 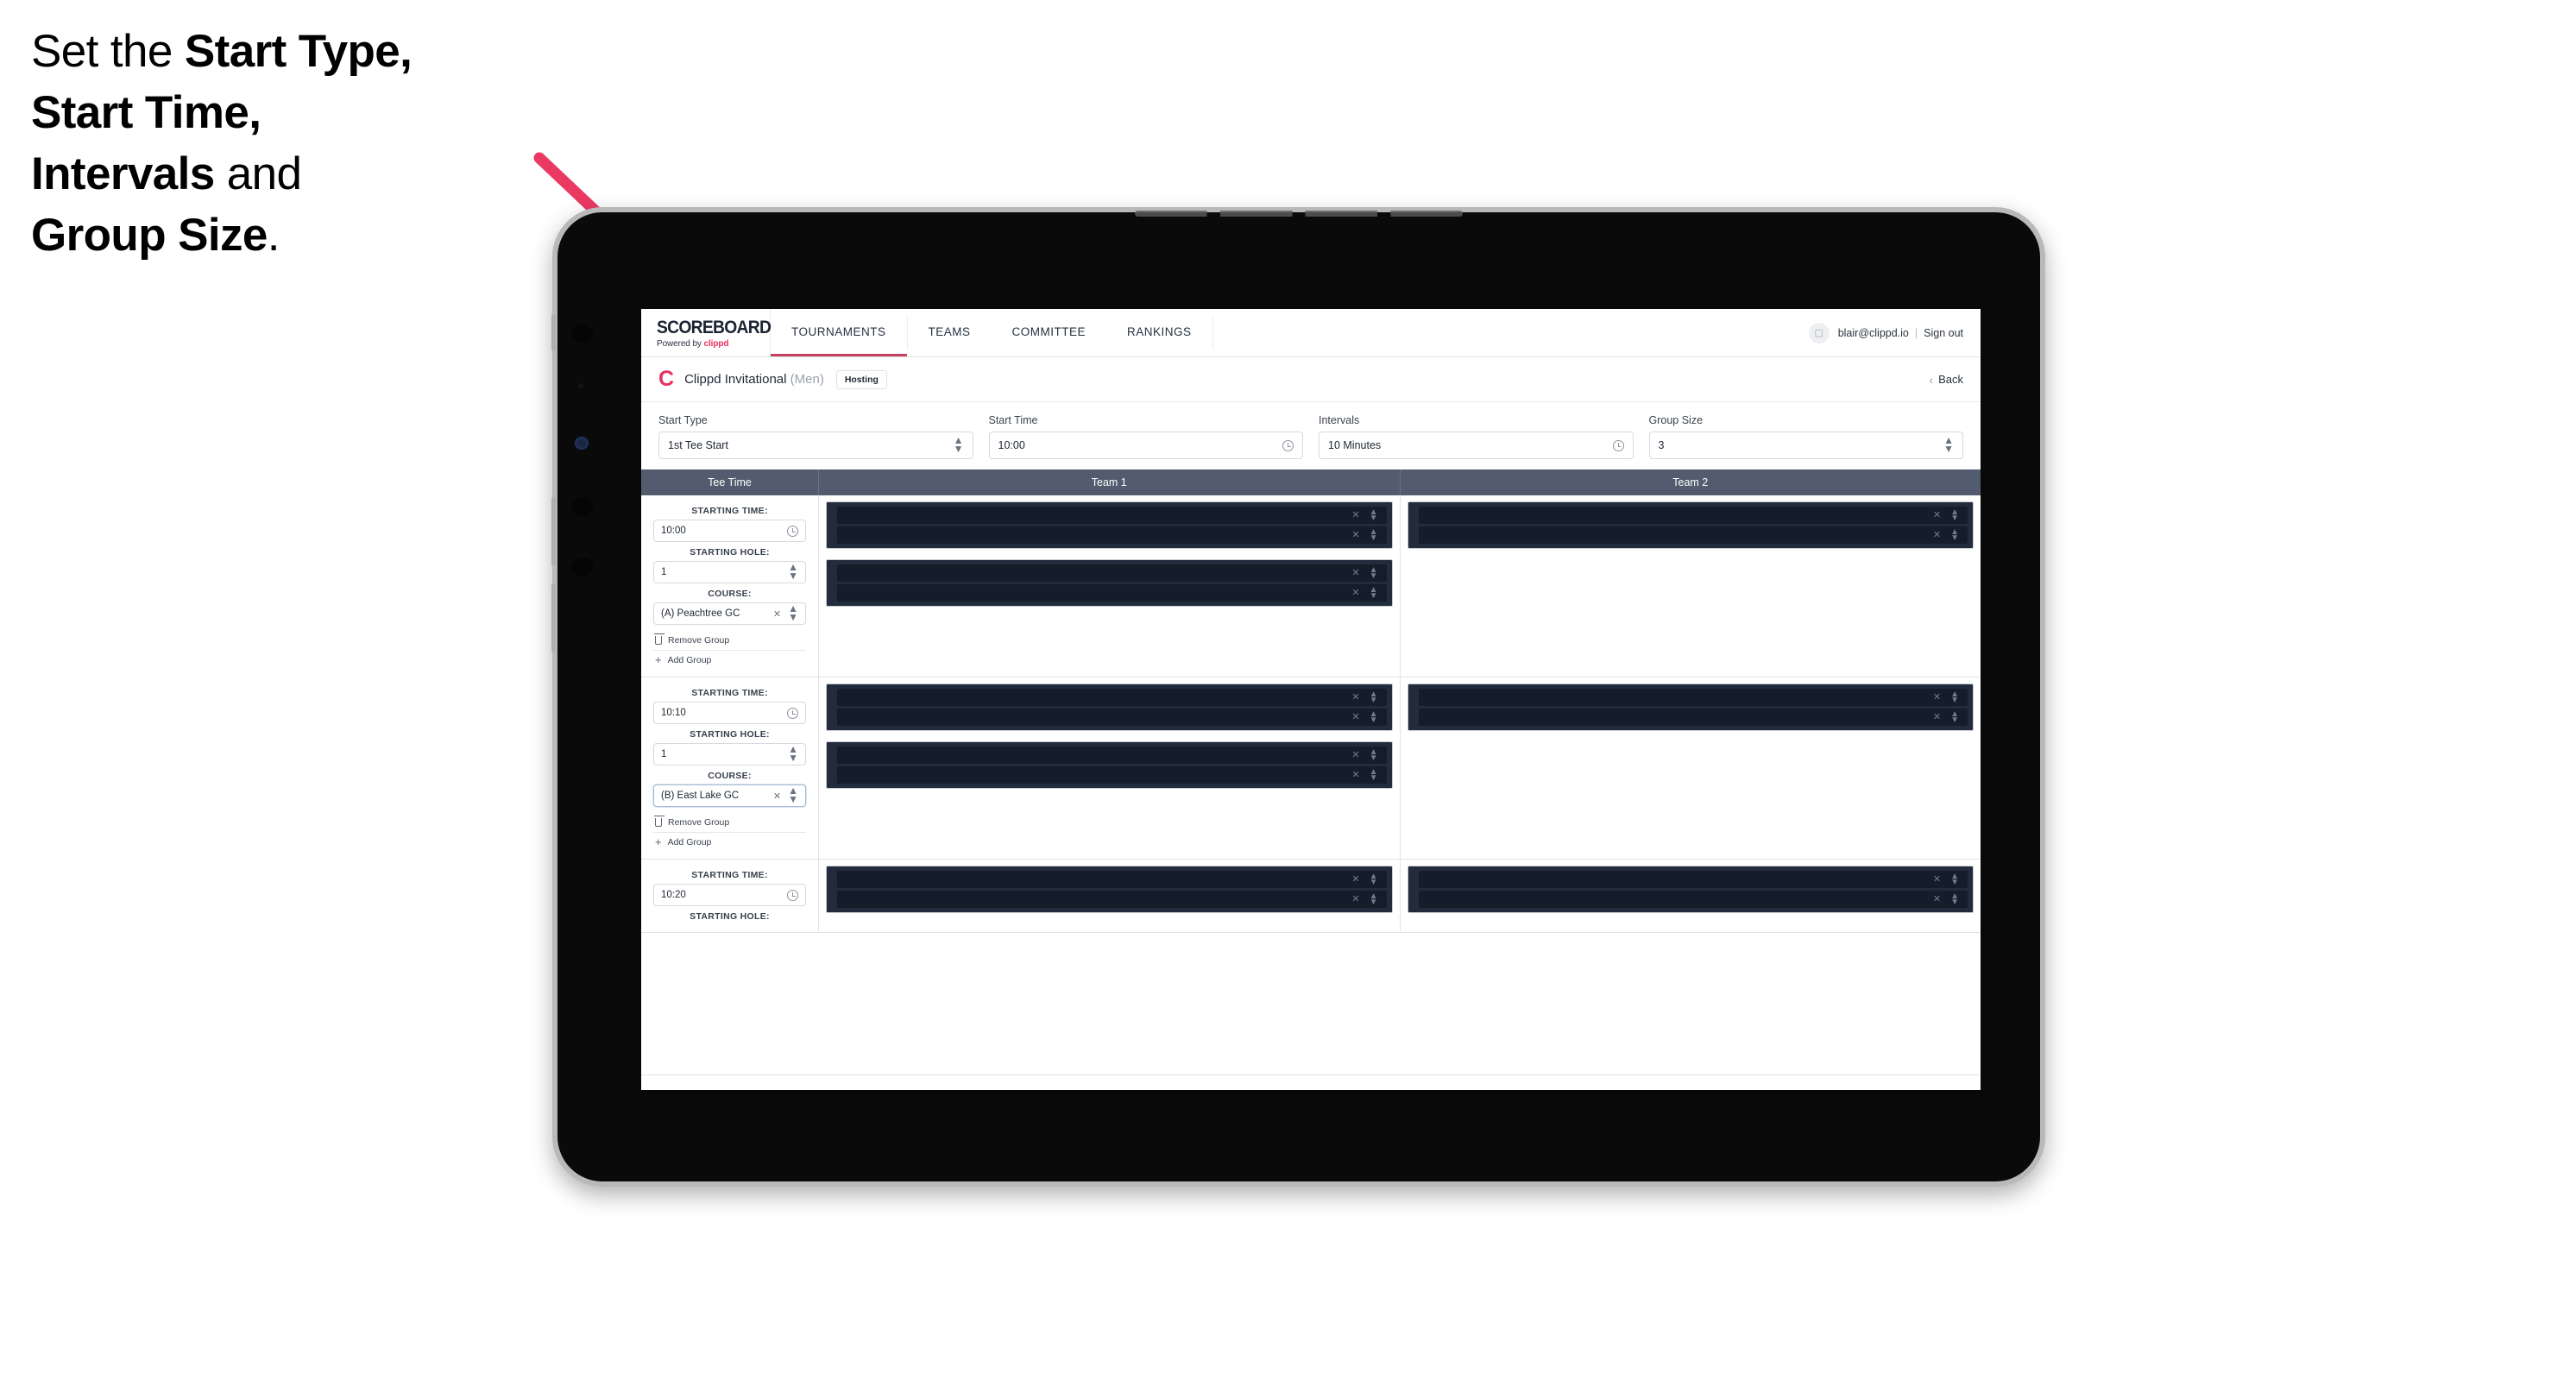 What do you see at coordinates (707, 333) in the screenshot?
I see `app-logo: SCOREBOARD Powered by clippd` at bounding box center [707, 333].